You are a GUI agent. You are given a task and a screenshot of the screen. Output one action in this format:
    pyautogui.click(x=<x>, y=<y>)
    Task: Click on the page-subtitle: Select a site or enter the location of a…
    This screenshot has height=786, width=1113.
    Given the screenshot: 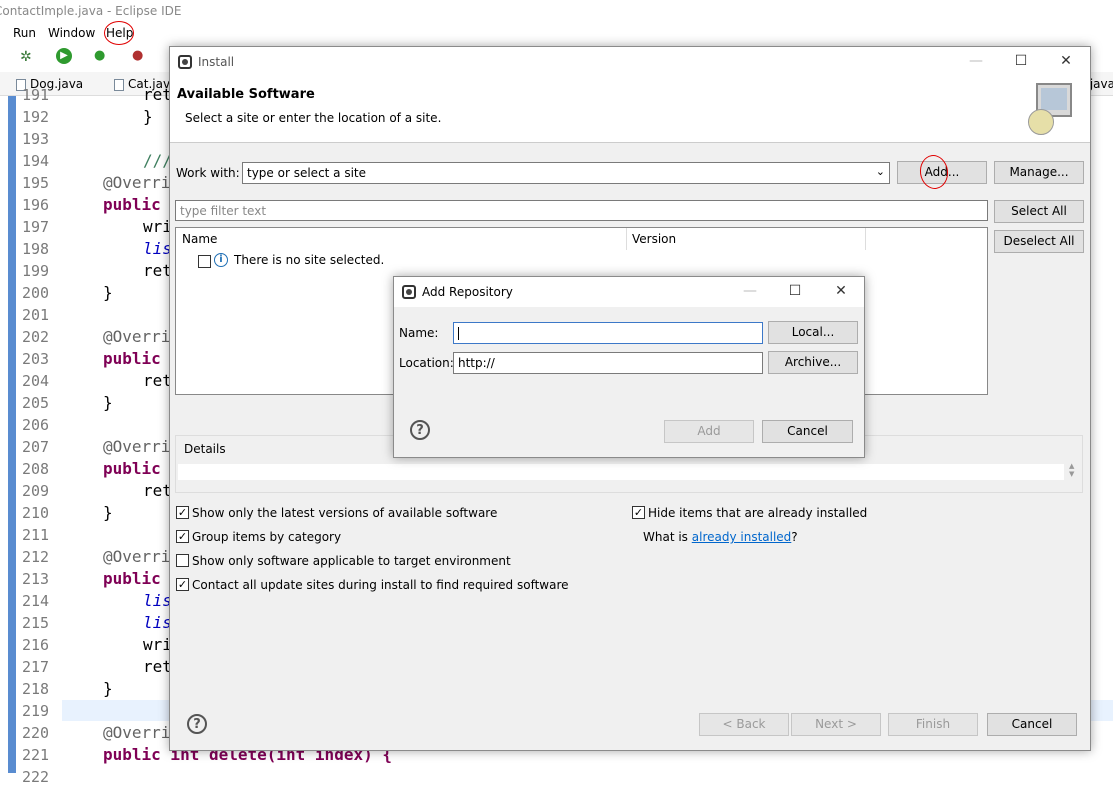 What is the action you would take?
    pyautogui.click(x=313, y=118)
    